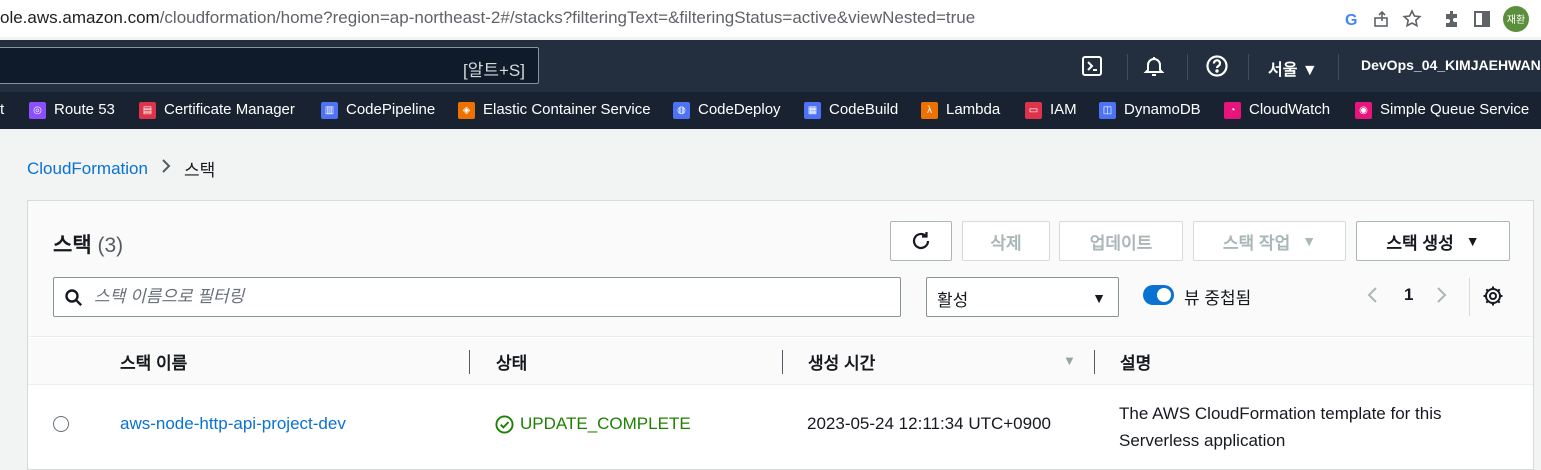 Image resolution: width=1541 pixels, height=470 pixels. What do you see at coordinates (1408, 295) in the screenshot?
I see `pagination-page-number: 1` at bounding box center [1408, 295].